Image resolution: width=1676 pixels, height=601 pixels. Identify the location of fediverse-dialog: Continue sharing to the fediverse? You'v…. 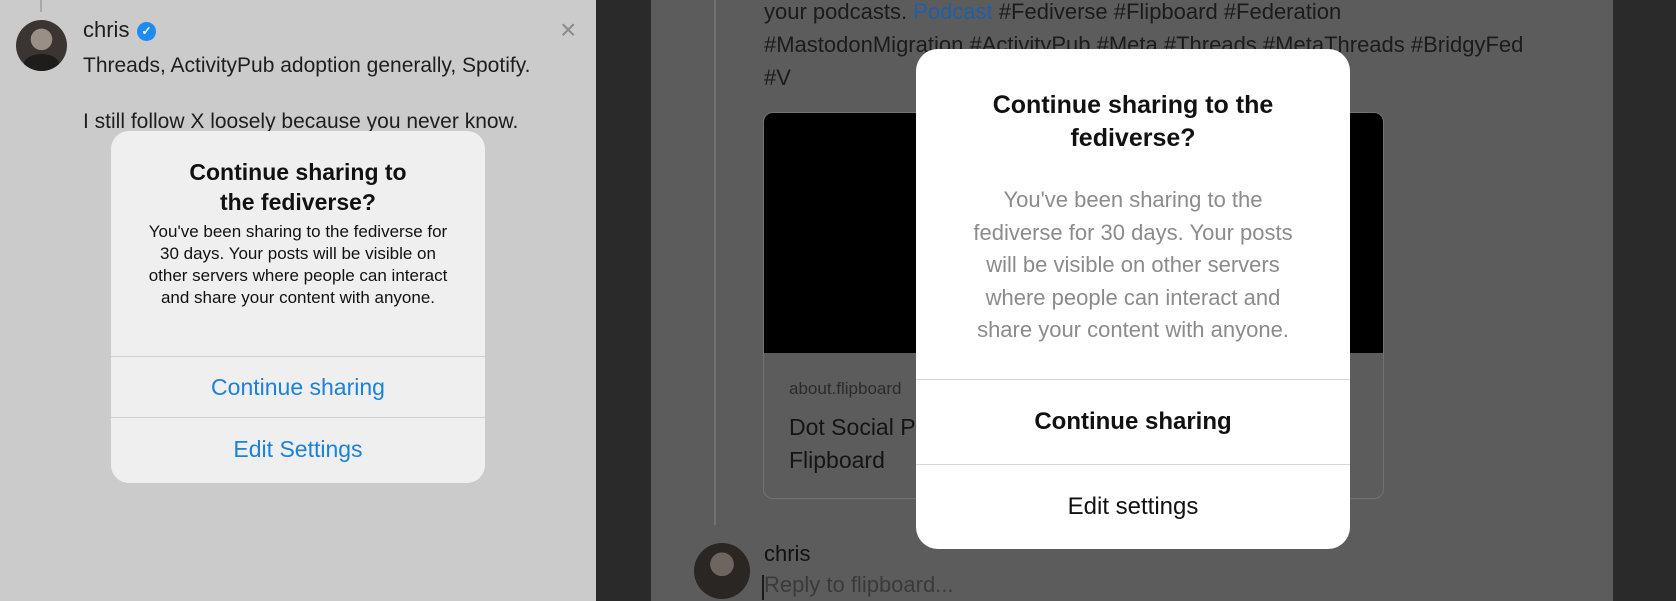
(298, 307).